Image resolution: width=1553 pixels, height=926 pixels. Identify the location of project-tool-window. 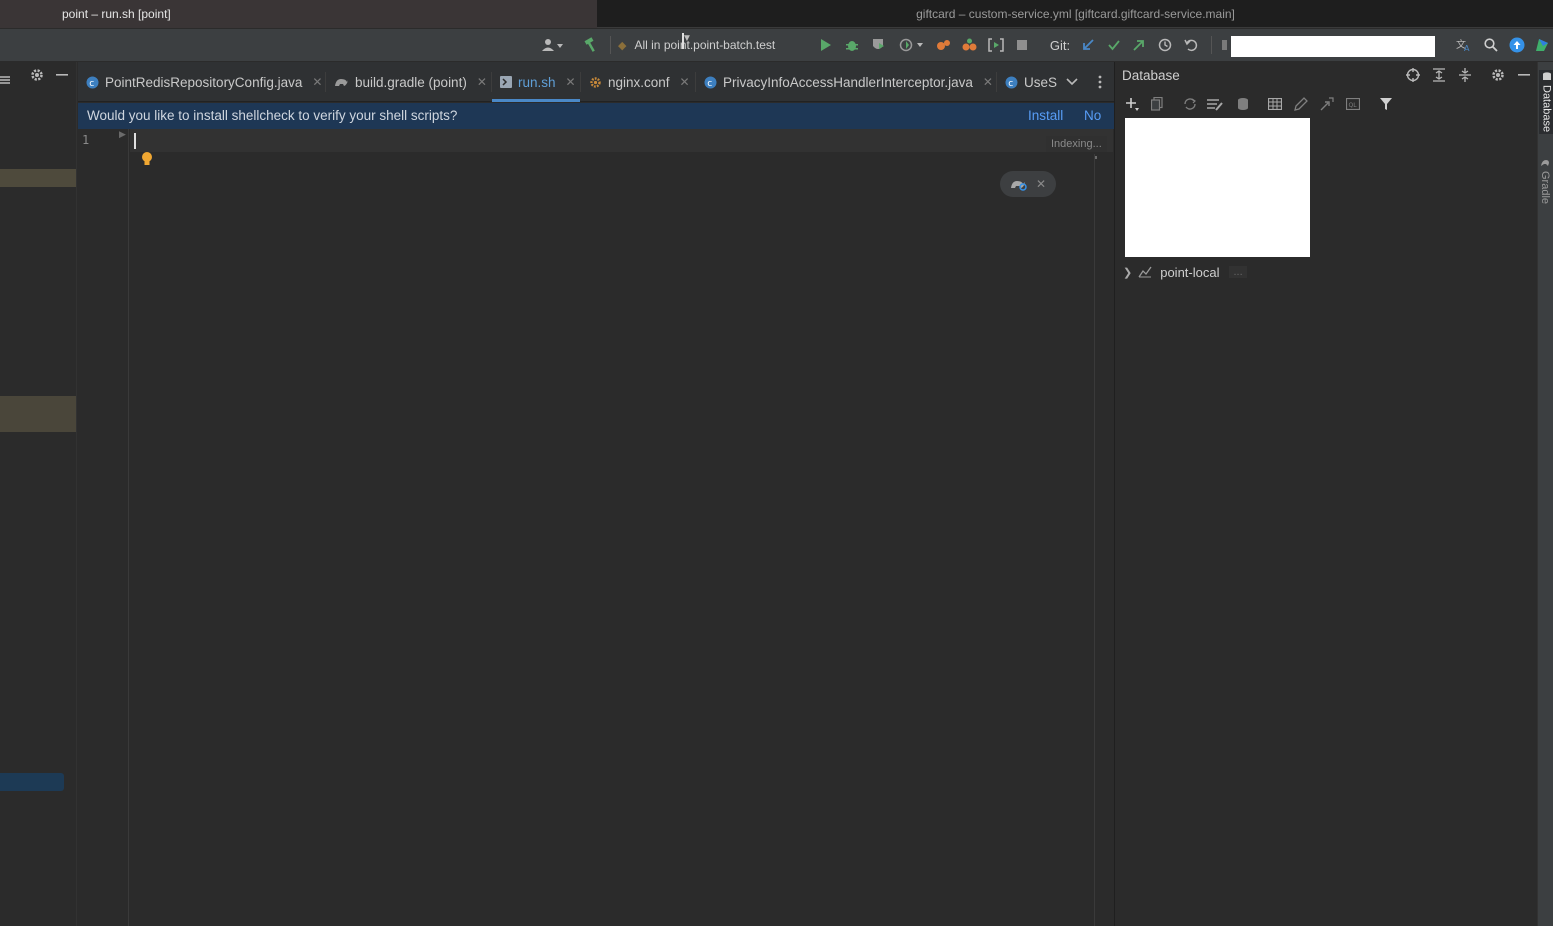
(38, 494).